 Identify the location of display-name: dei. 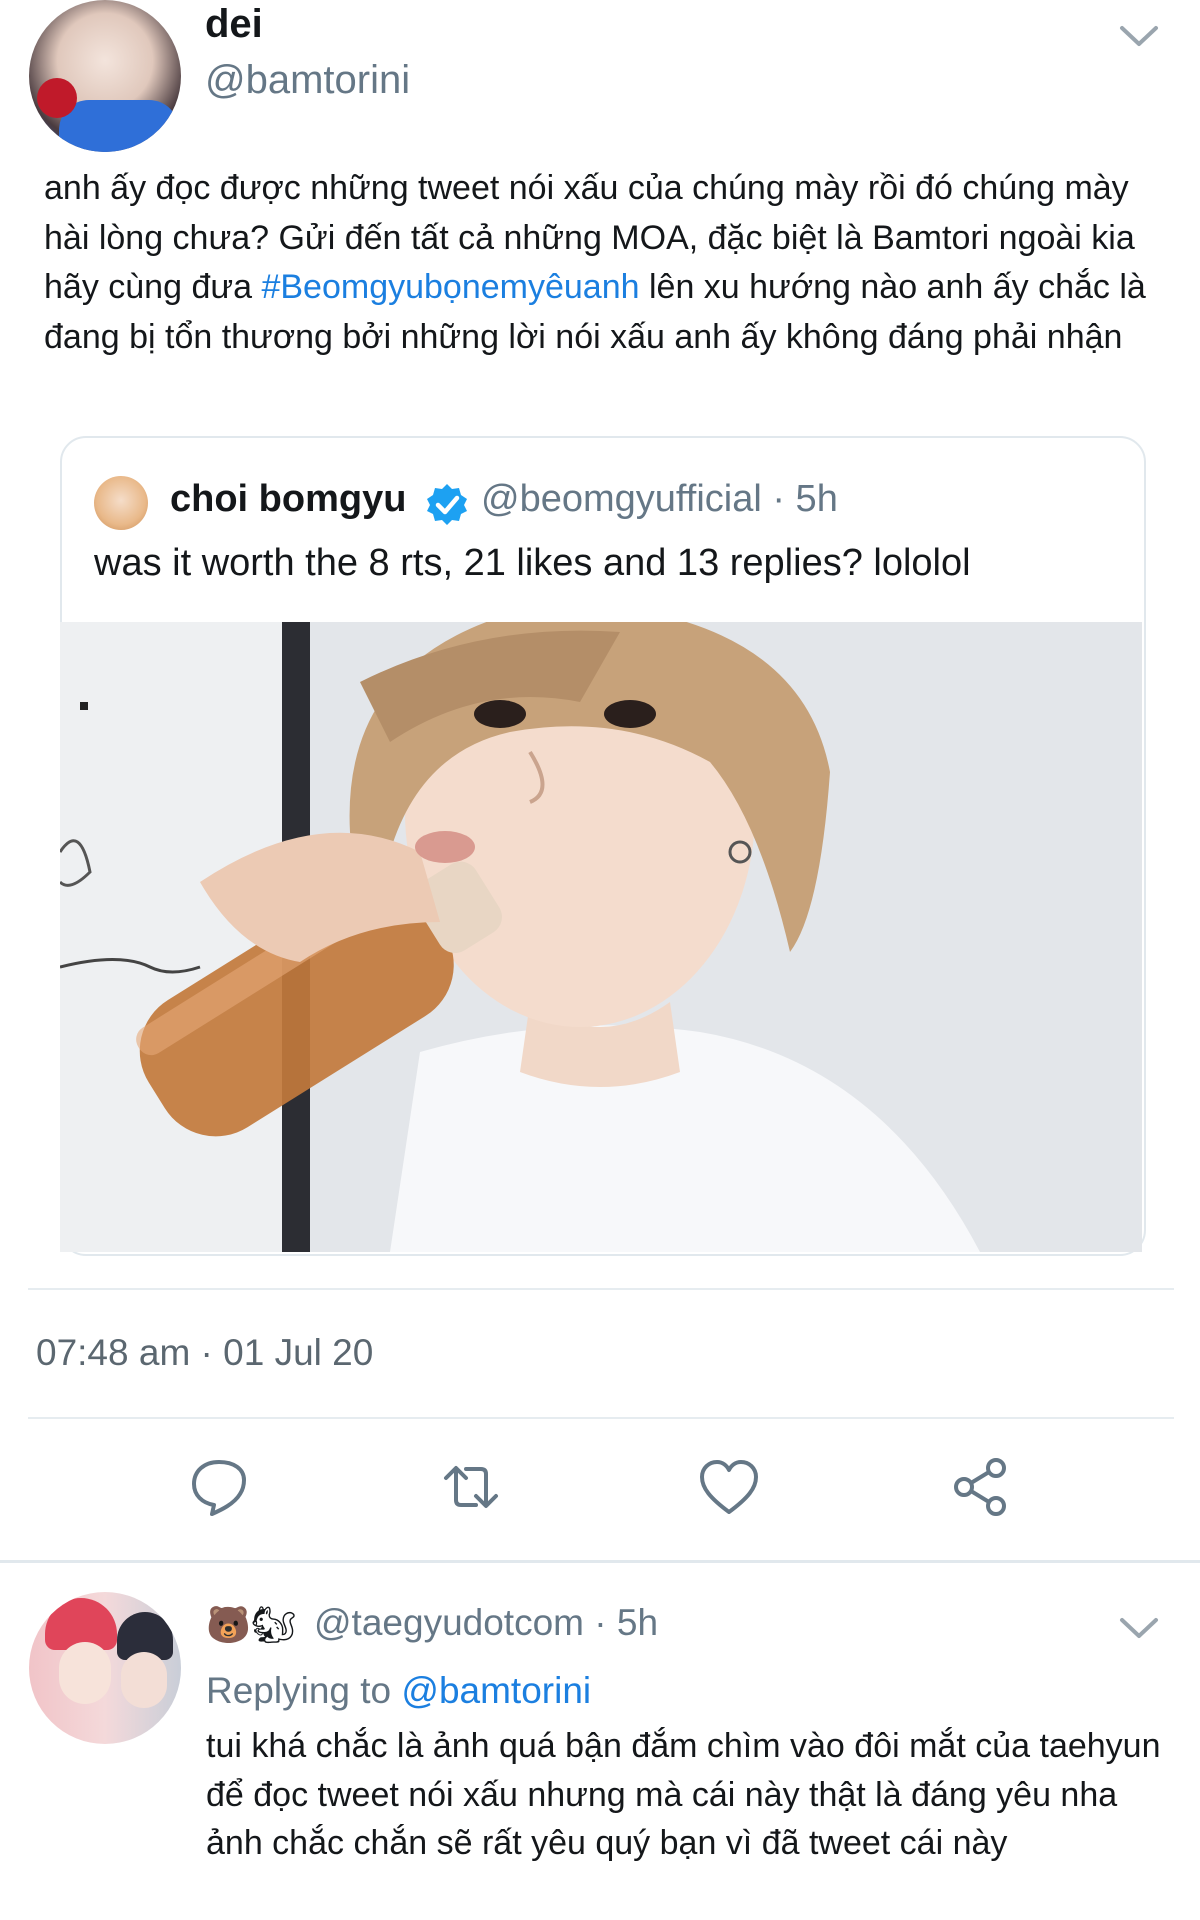
(234, 24).